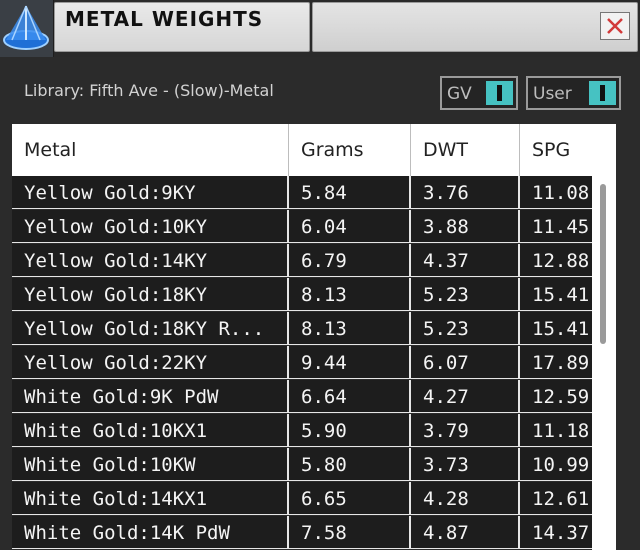 The height and width of the screenshot is (550, 640). I want to click on gv-toggle-switch, so click(499, 93).